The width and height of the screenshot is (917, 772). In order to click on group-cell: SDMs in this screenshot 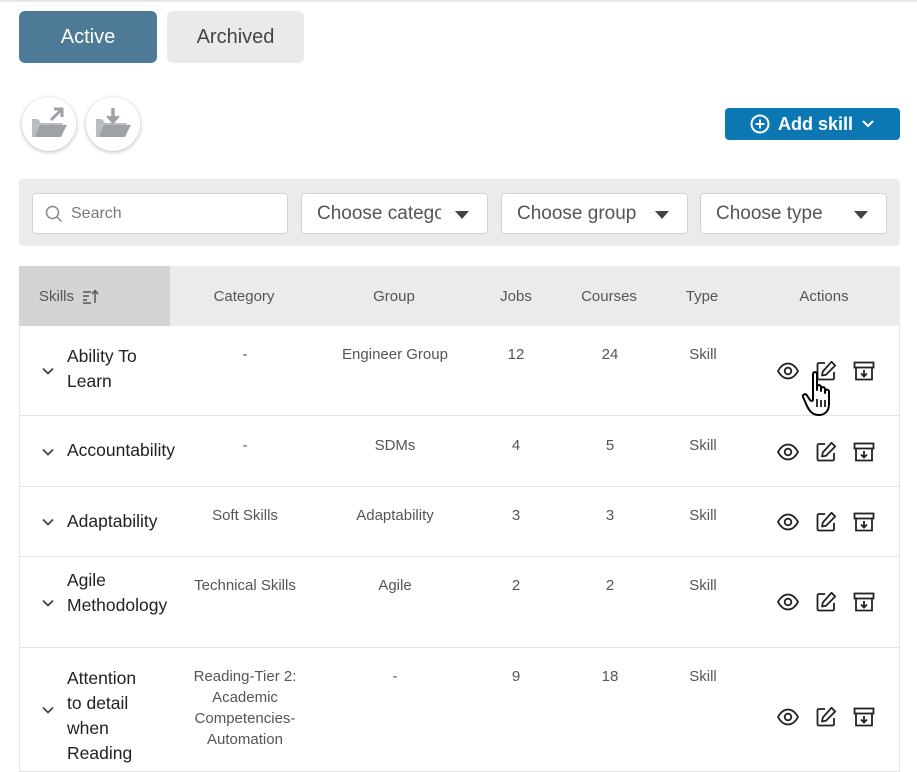, I will do `click(395, 445)`.